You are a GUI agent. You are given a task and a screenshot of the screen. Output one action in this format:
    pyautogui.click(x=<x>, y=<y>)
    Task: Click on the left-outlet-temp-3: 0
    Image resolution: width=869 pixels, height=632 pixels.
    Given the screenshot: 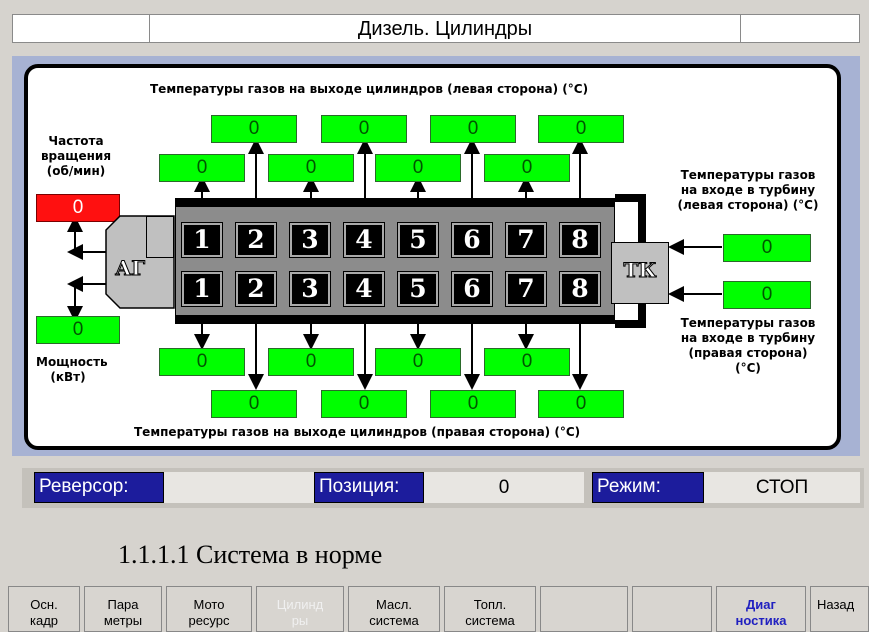 What is the action you would take?
    pyautogui.click(x=473, y=129)
    